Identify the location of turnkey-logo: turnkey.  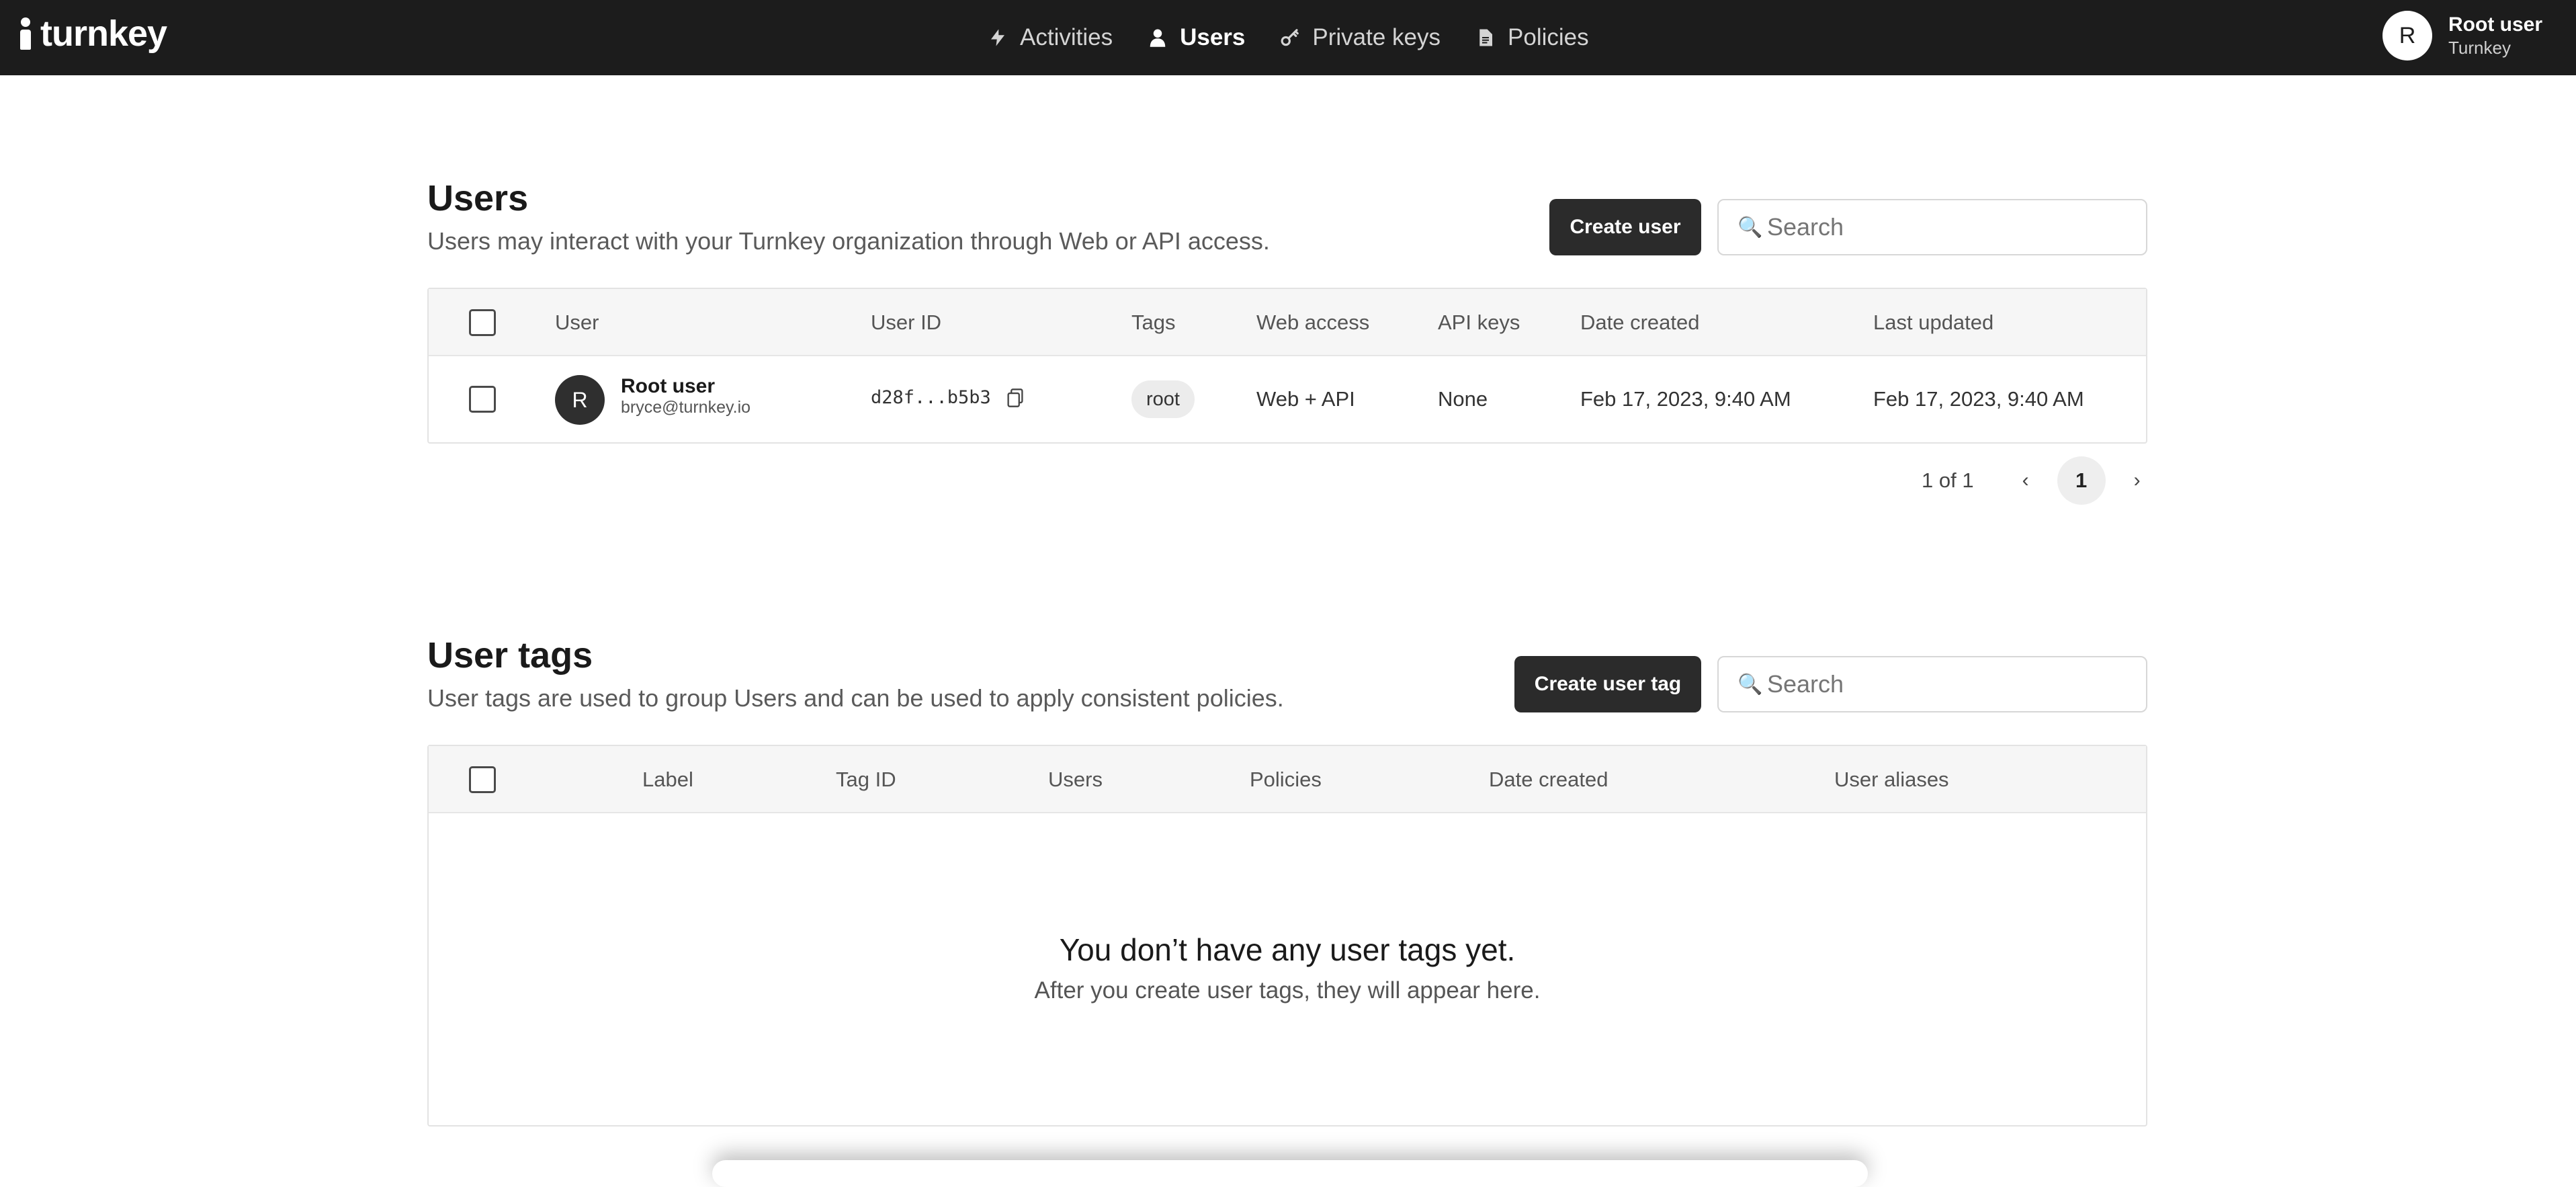
(92, 33).